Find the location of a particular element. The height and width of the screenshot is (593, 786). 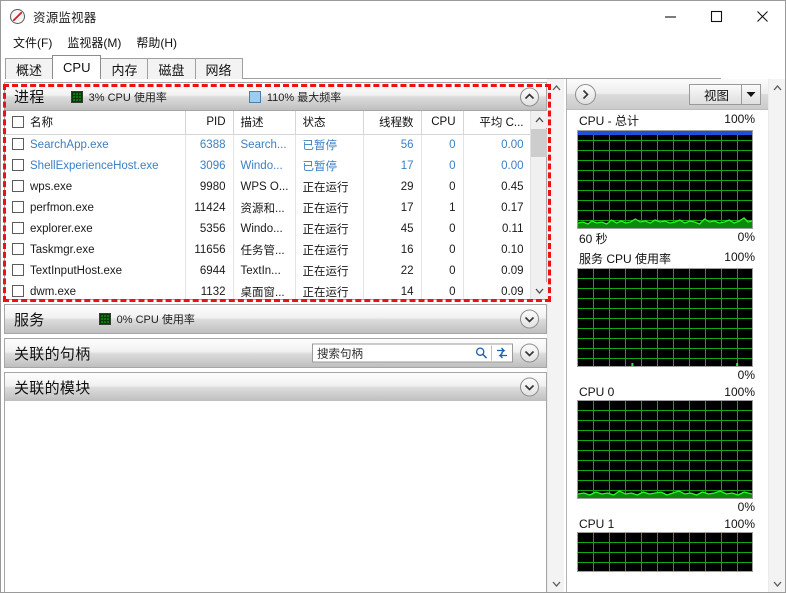

cell-pid: 11656 is located at coordinates (209, 249).